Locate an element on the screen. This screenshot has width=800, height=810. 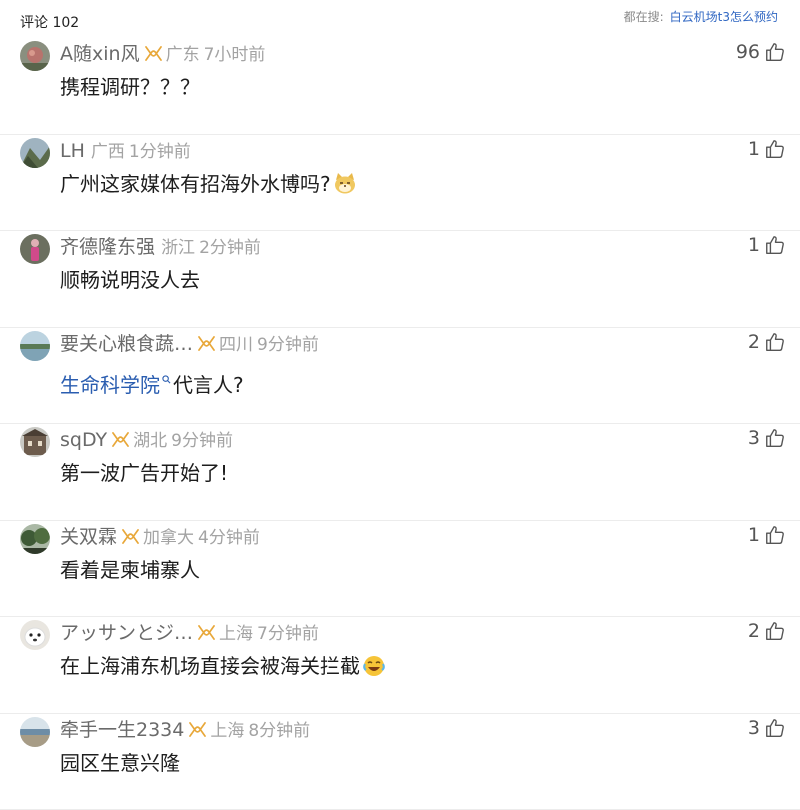
trending-query: 白云机场t3怎么预约 is located at coordinates (724, 17).